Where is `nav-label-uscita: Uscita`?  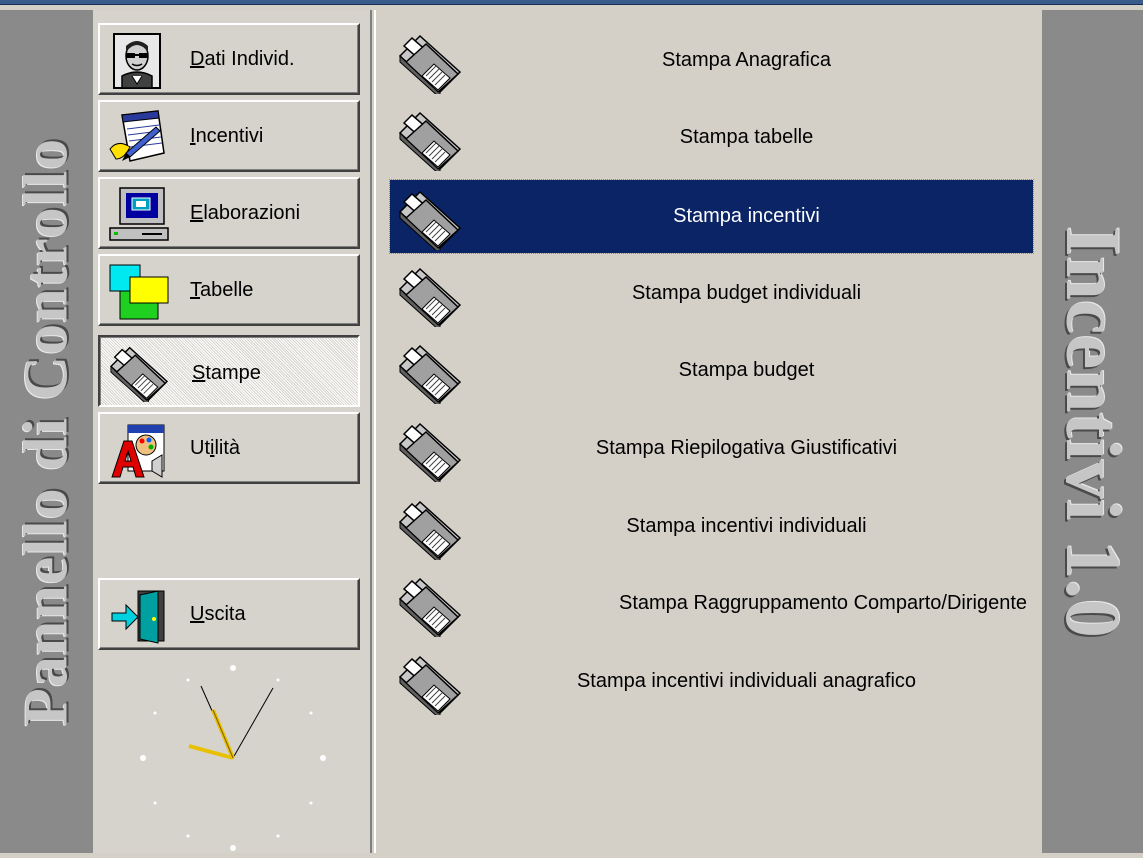 nav-label-uscita: Uscita is located at coordinates (218, 614).